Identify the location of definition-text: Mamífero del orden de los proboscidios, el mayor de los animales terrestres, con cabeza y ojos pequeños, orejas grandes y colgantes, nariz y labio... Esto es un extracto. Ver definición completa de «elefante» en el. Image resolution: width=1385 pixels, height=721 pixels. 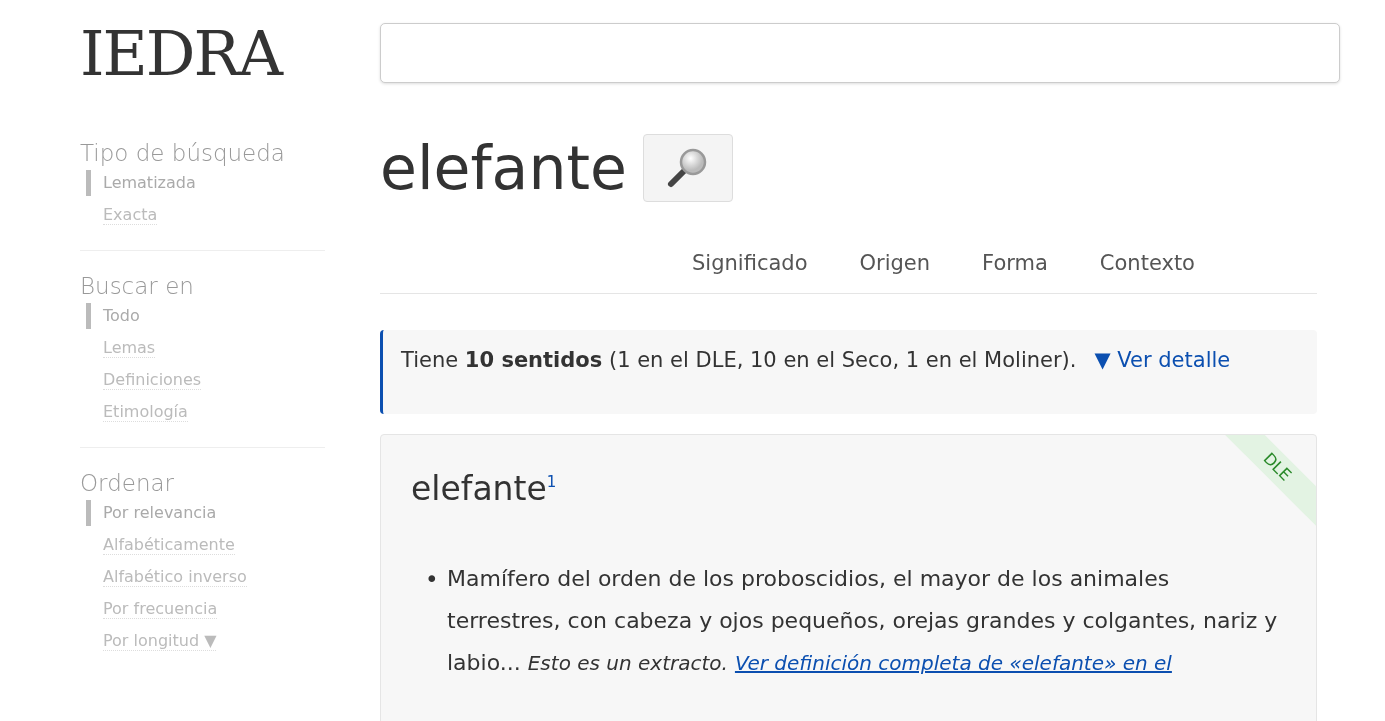
(863, 621).